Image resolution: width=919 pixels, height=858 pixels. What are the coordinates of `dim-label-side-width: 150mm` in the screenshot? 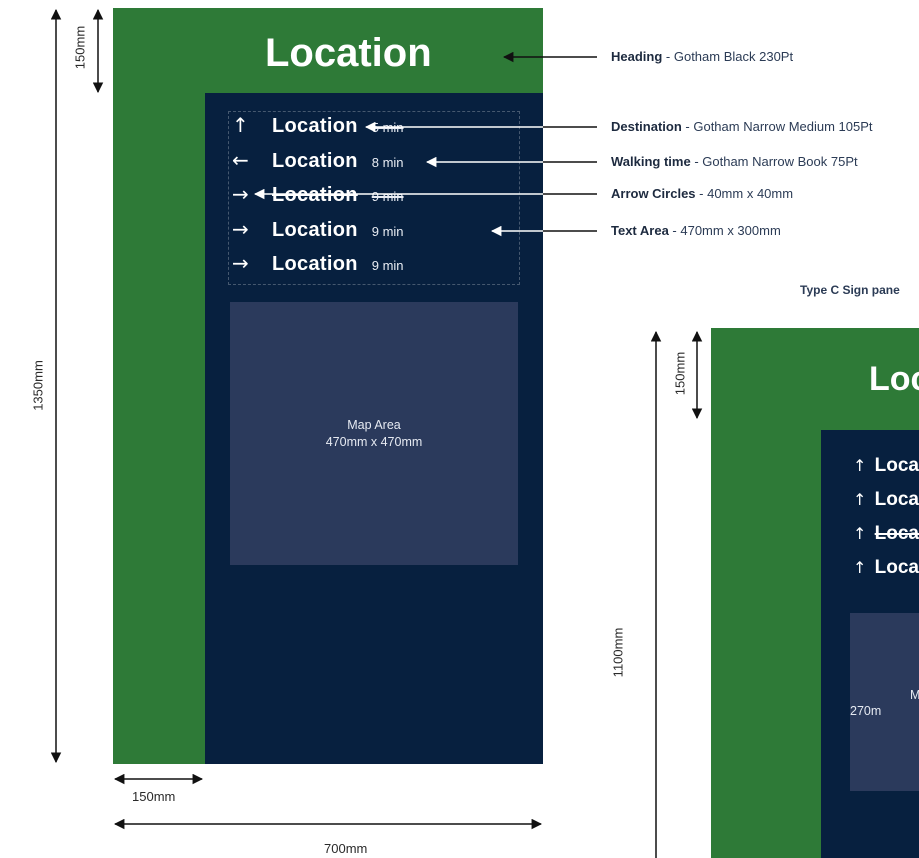 It's located at (154, 796).